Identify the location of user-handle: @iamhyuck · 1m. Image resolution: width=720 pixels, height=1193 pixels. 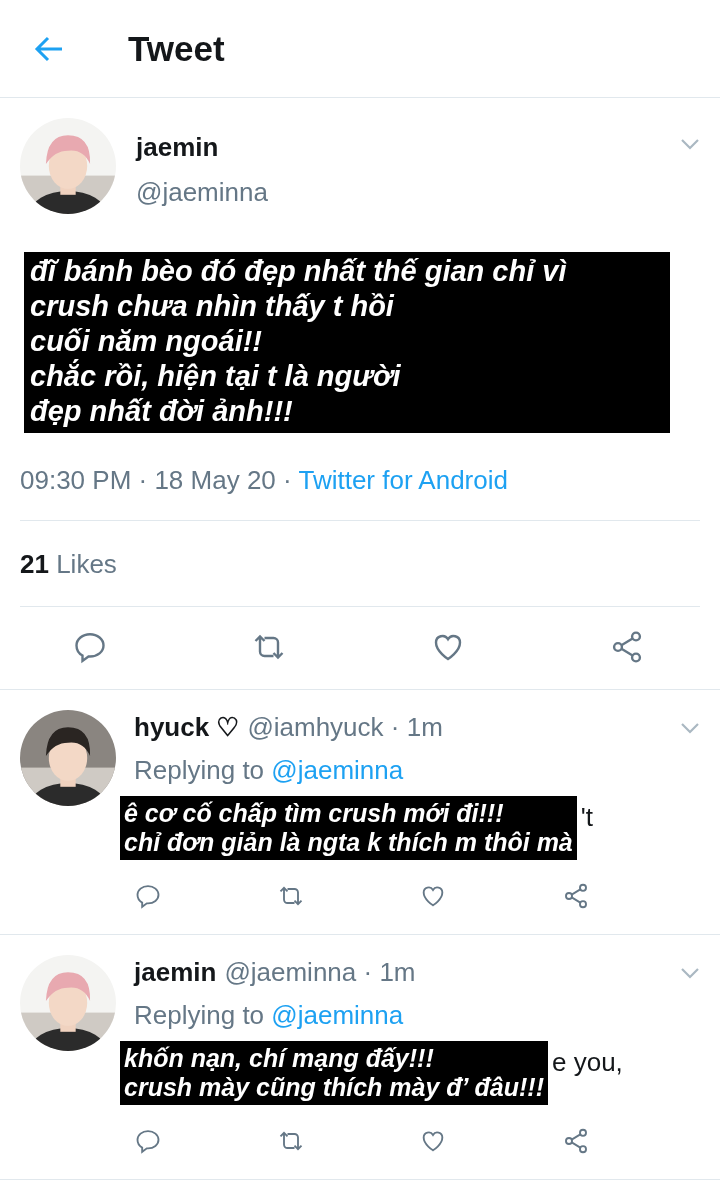
(345, 727).